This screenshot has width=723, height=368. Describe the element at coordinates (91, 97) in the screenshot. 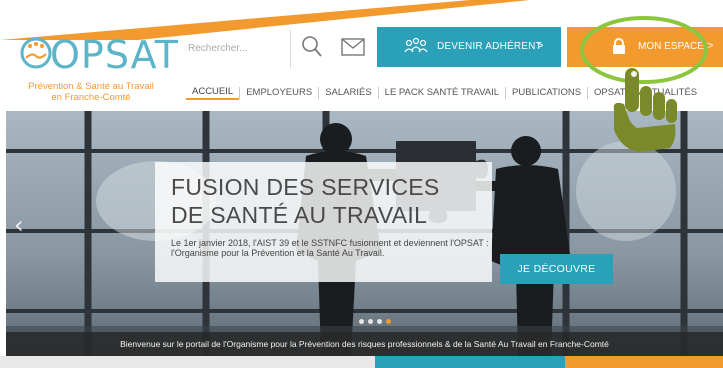

I see `logo-tagline-2: en Franche-Comté` at that location.